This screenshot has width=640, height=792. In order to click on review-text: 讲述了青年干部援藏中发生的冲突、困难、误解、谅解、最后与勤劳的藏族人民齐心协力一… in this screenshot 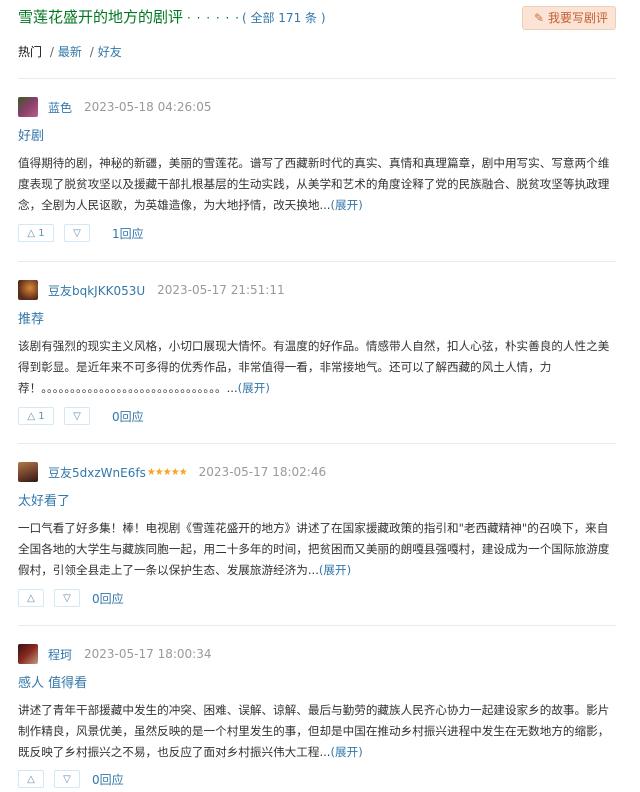, I will do `click(314, 731)`.